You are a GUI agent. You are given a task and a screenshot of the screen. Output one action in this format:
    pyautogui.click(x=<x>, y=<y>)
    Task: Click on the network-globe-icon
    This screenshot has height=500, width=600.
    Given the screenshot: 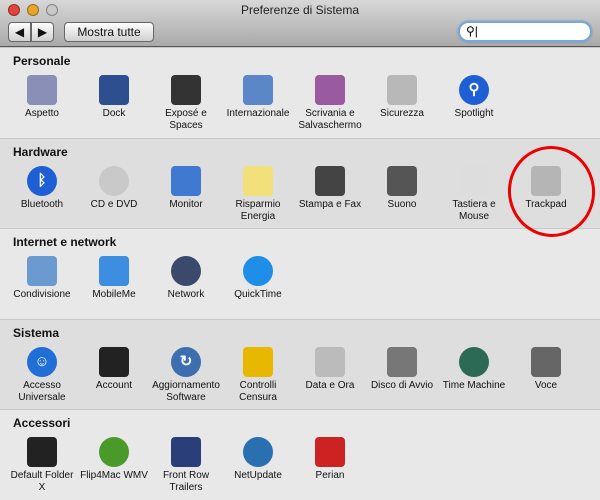 What is the action you would take?
    pyautogui.click(x=186, y=271)
    